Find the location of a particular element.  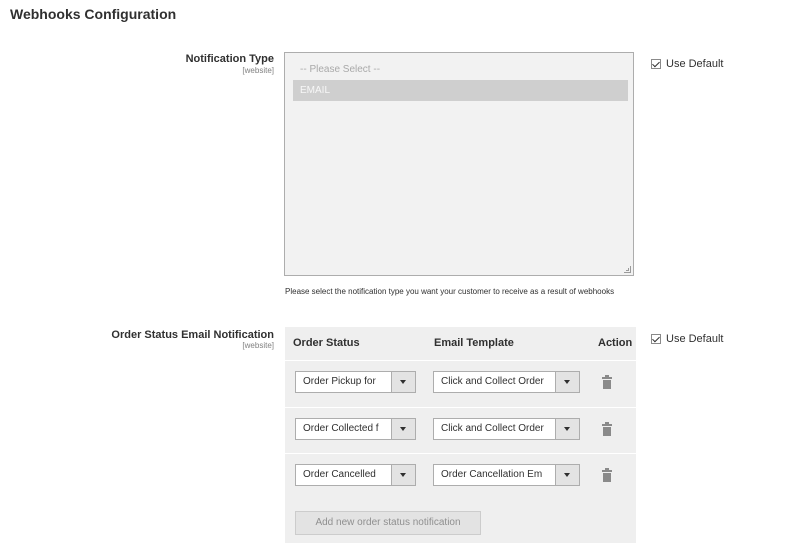

section-title: Webhooks Configuration is located at coordinates (93, 14).